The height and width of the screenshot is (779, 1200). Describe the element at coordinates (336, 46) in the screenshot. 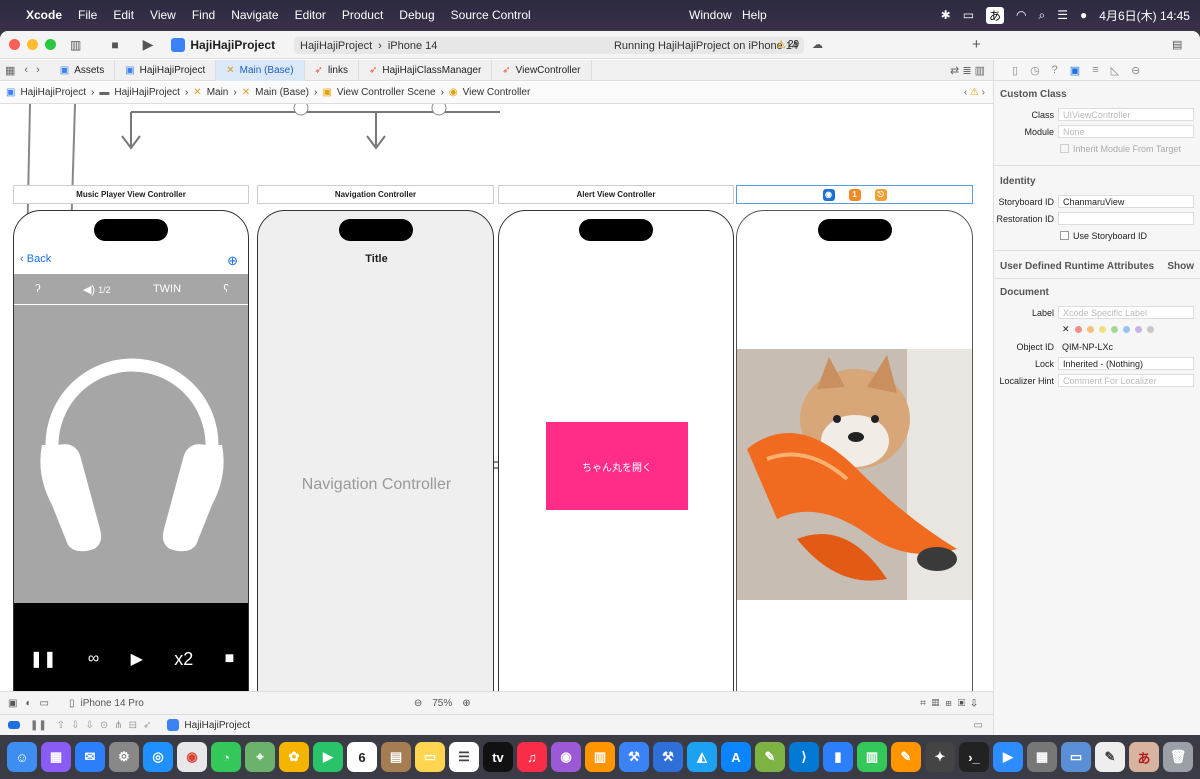

I see `scheme-name: HajiHajiProject` at that location.